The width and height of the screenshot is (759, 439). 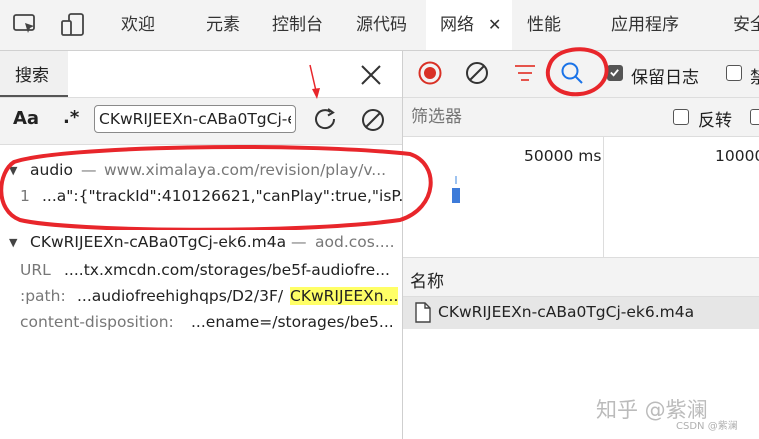 I want to click on tab-application: 应用程序, so click(x=645, y=25).